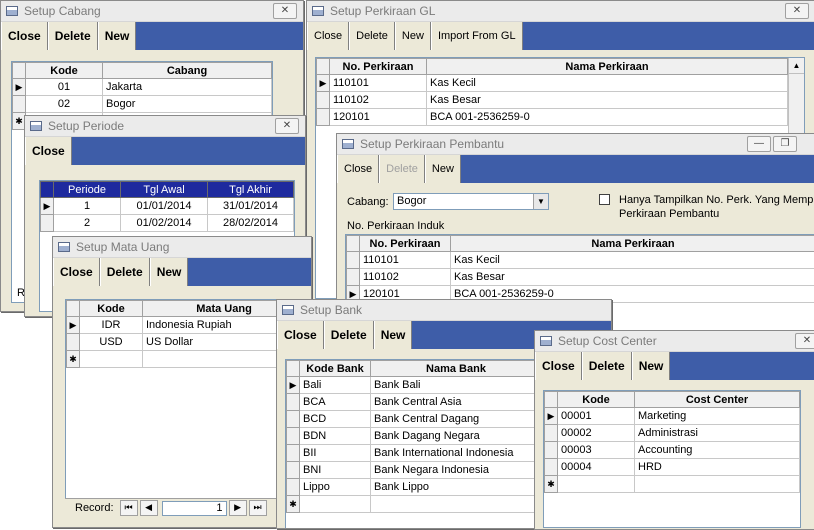 This screenshot has height=530, width=814. What do you see at coordinates (596, 416) in the screenshot?
I see `cell-kode: 00001` at bounding box center [596, 416].